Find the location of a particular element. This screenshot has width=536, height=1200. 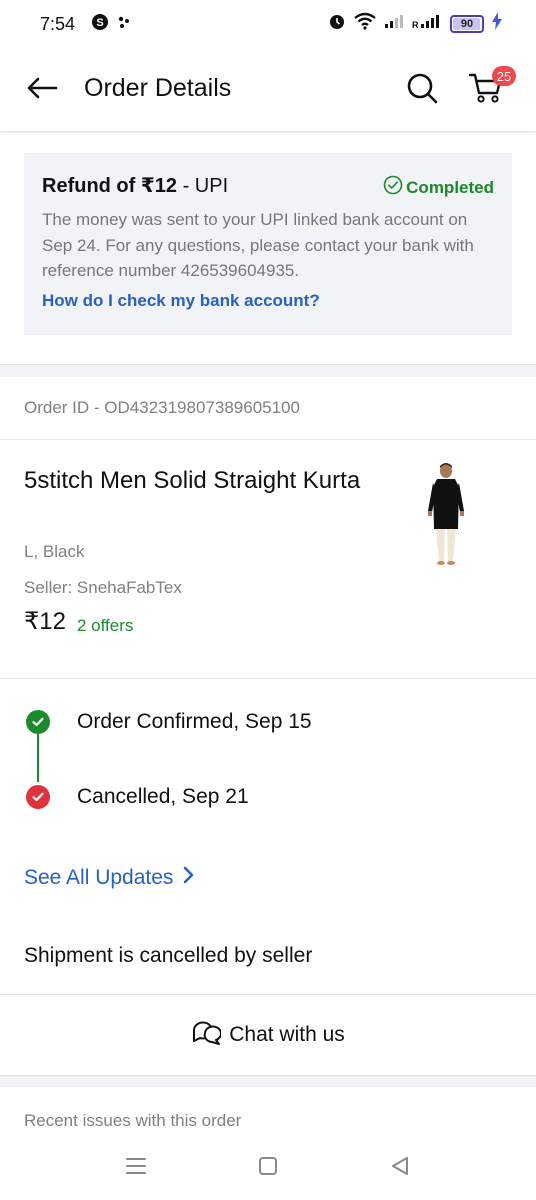

dots-icon is located at coordinates (124, 24).